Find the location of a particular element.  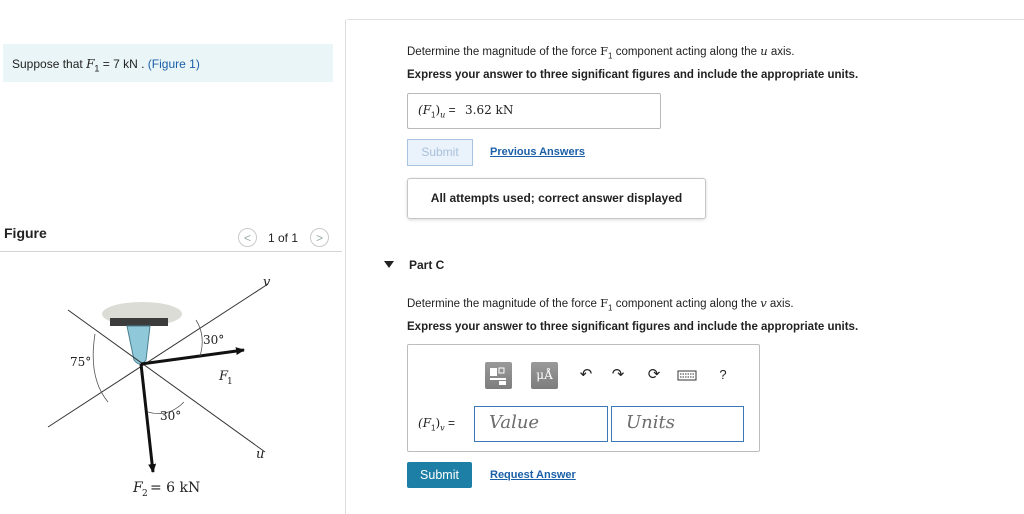

prompt-prefix: Suppose that is located at coordinates (47, 64).